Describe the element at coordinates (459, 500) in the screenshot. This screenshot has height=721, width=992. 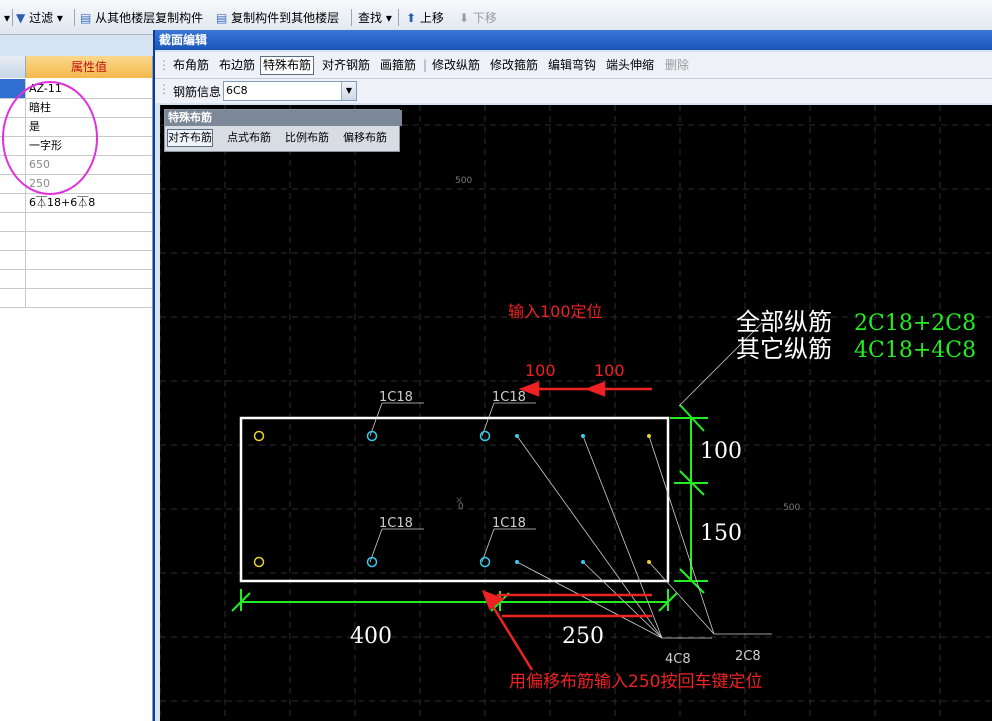
I see `origin-cross: ×` at that location.